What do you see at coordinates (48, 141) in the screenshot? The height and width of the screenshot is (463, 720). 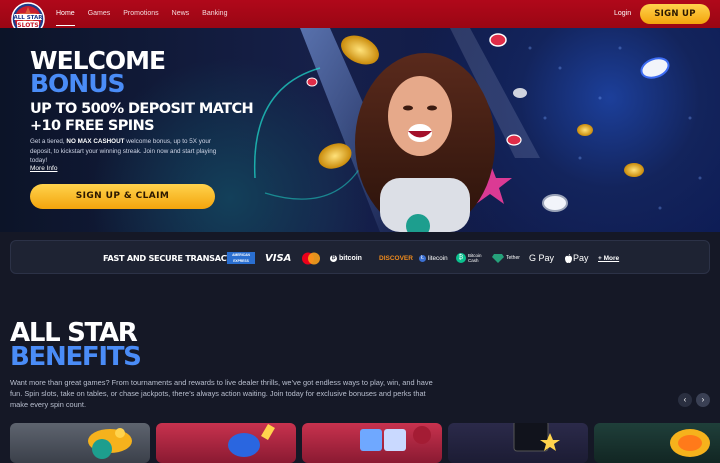 I see `hero-description-pre: Get a tiered,` at bounding box center [48, 141].